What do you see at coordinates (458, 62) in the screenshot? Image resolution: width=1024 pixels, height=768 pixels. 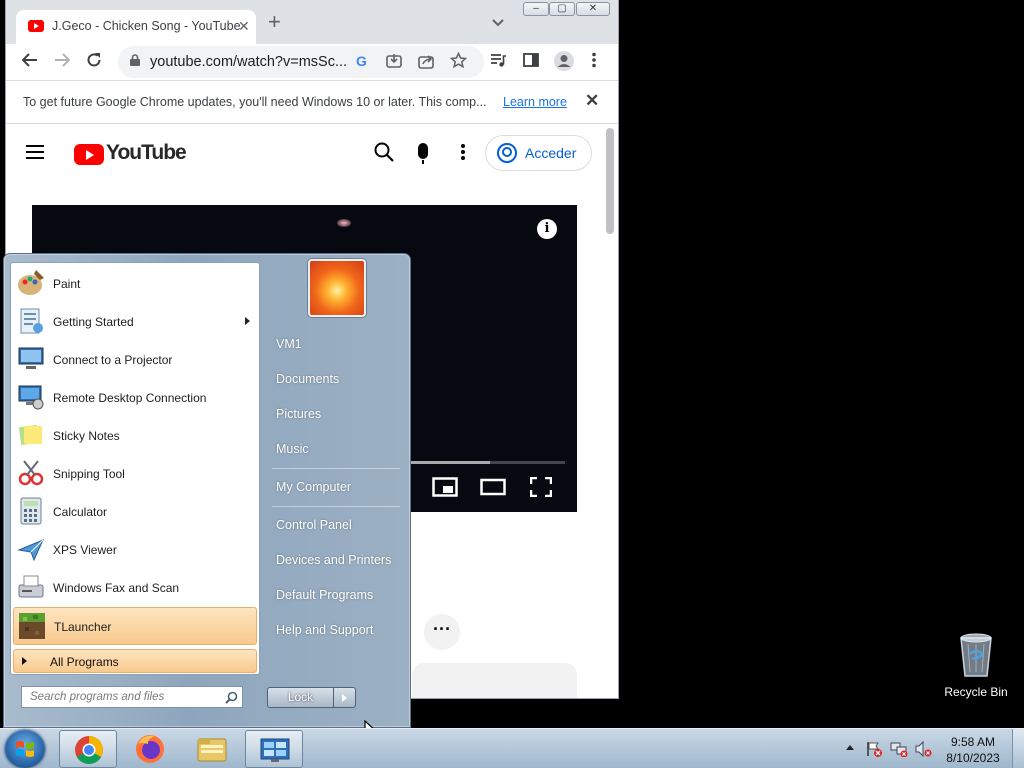 I see `bookmark-star-icon` at bounding box center [458, 62].